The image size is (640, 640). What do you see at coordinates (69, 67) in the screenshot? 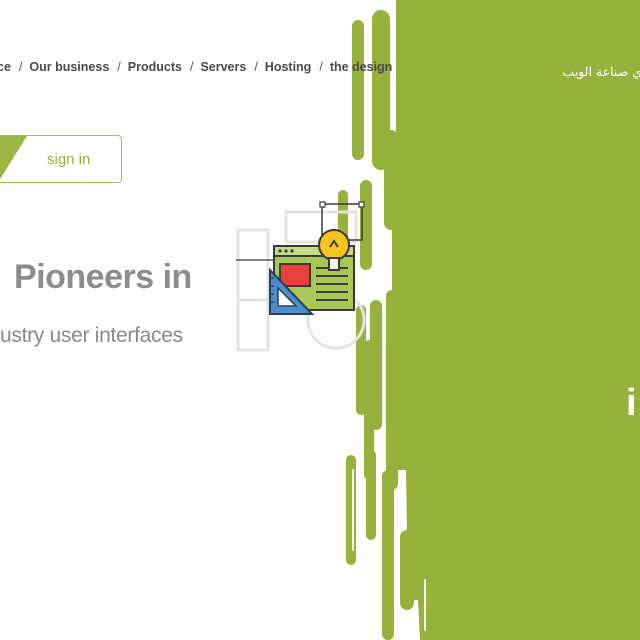
I see `nav-item-our-business: Our business` at bounding box center [69, 67].